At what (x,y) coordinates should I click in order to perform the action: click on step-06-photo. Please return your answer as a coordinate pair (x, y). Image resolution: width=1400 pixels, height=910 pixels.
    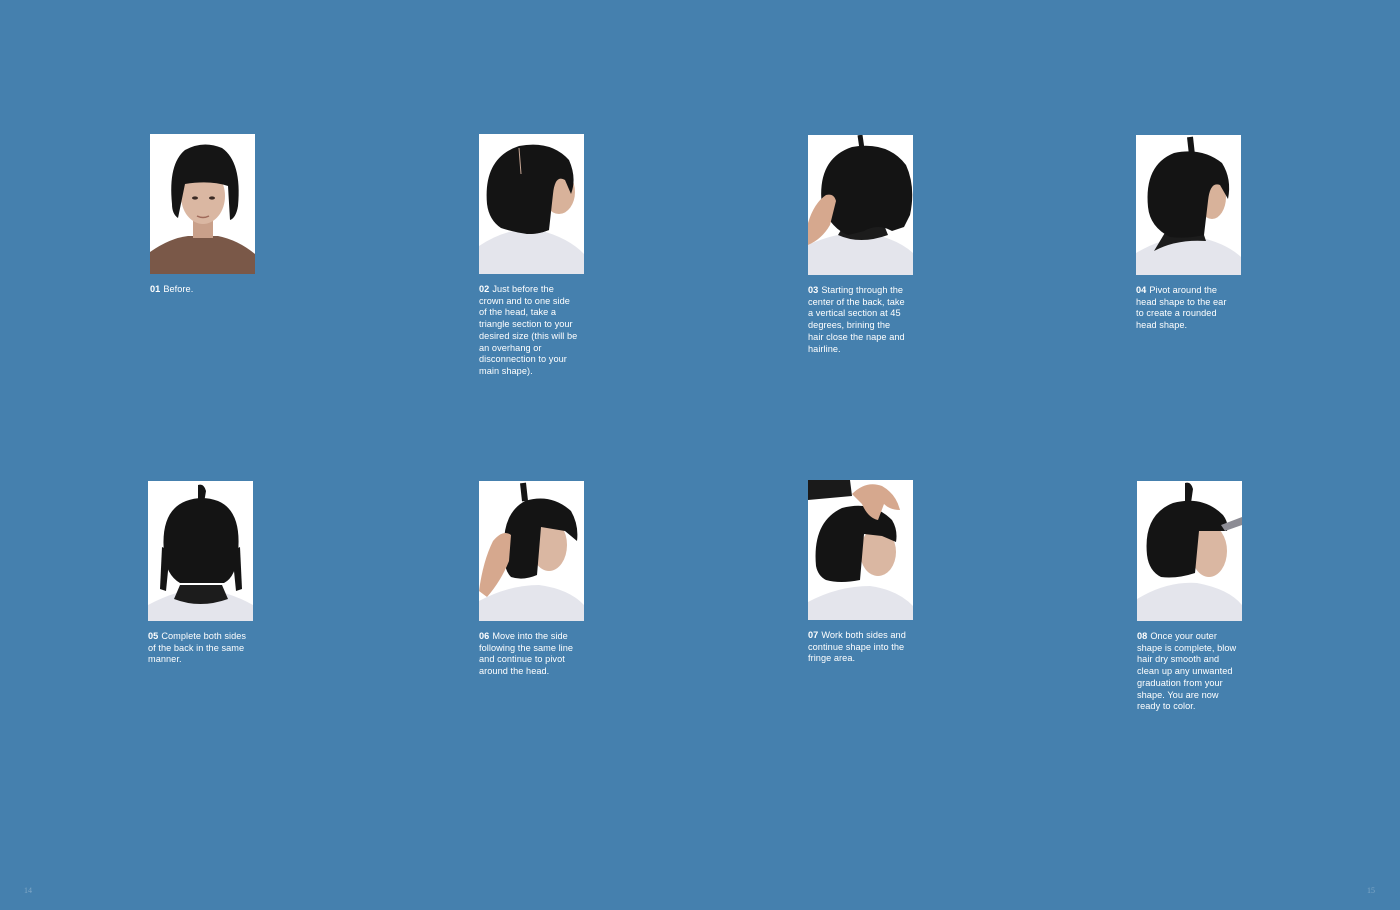
    Looking at the image, I should click on (531, 551).